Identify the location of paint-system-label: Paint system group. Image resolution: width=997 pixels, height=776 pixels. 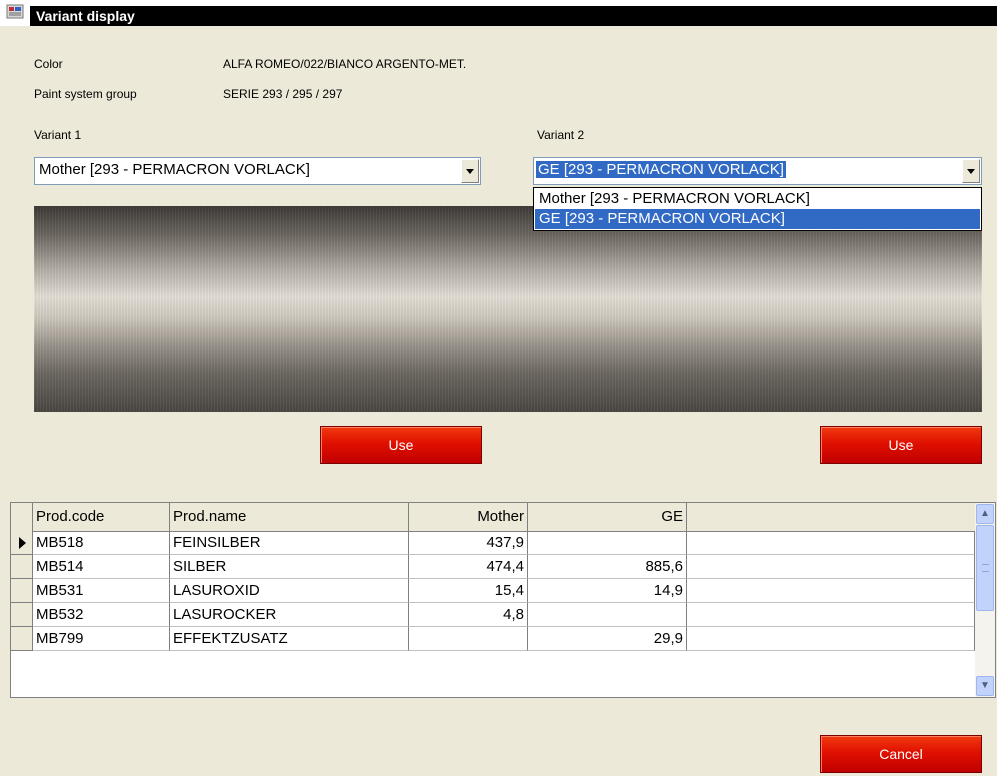
(85, 94).